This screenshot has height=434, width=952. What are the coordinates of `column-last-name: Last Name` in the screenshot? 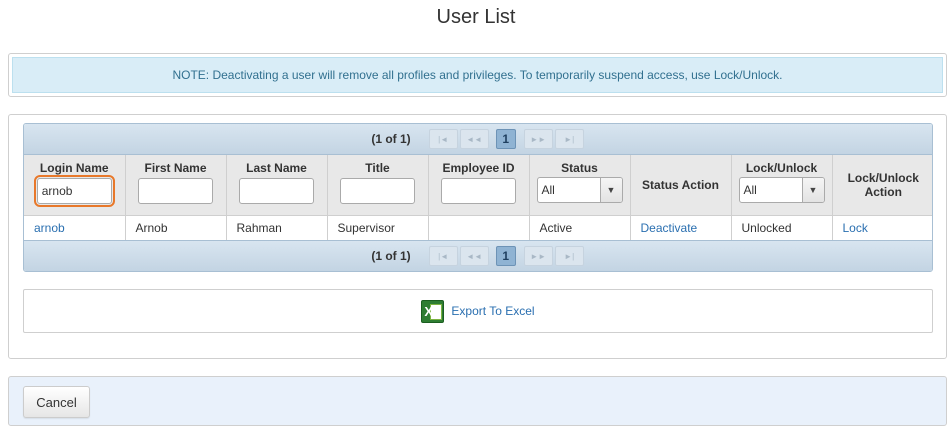 It's located at (276, 185).